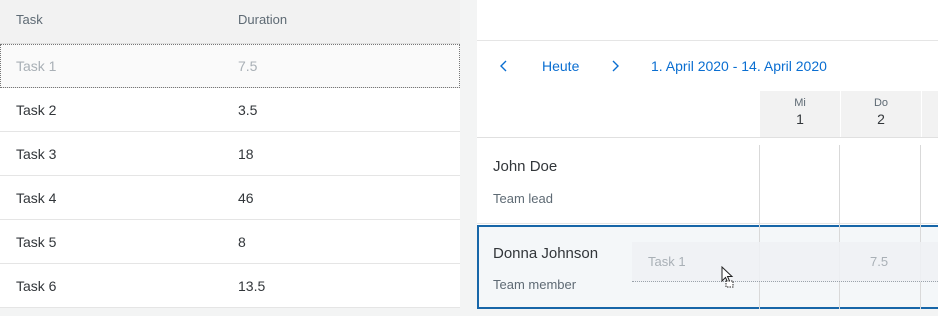  I want to click on calendar-footer, so click(707, 312).